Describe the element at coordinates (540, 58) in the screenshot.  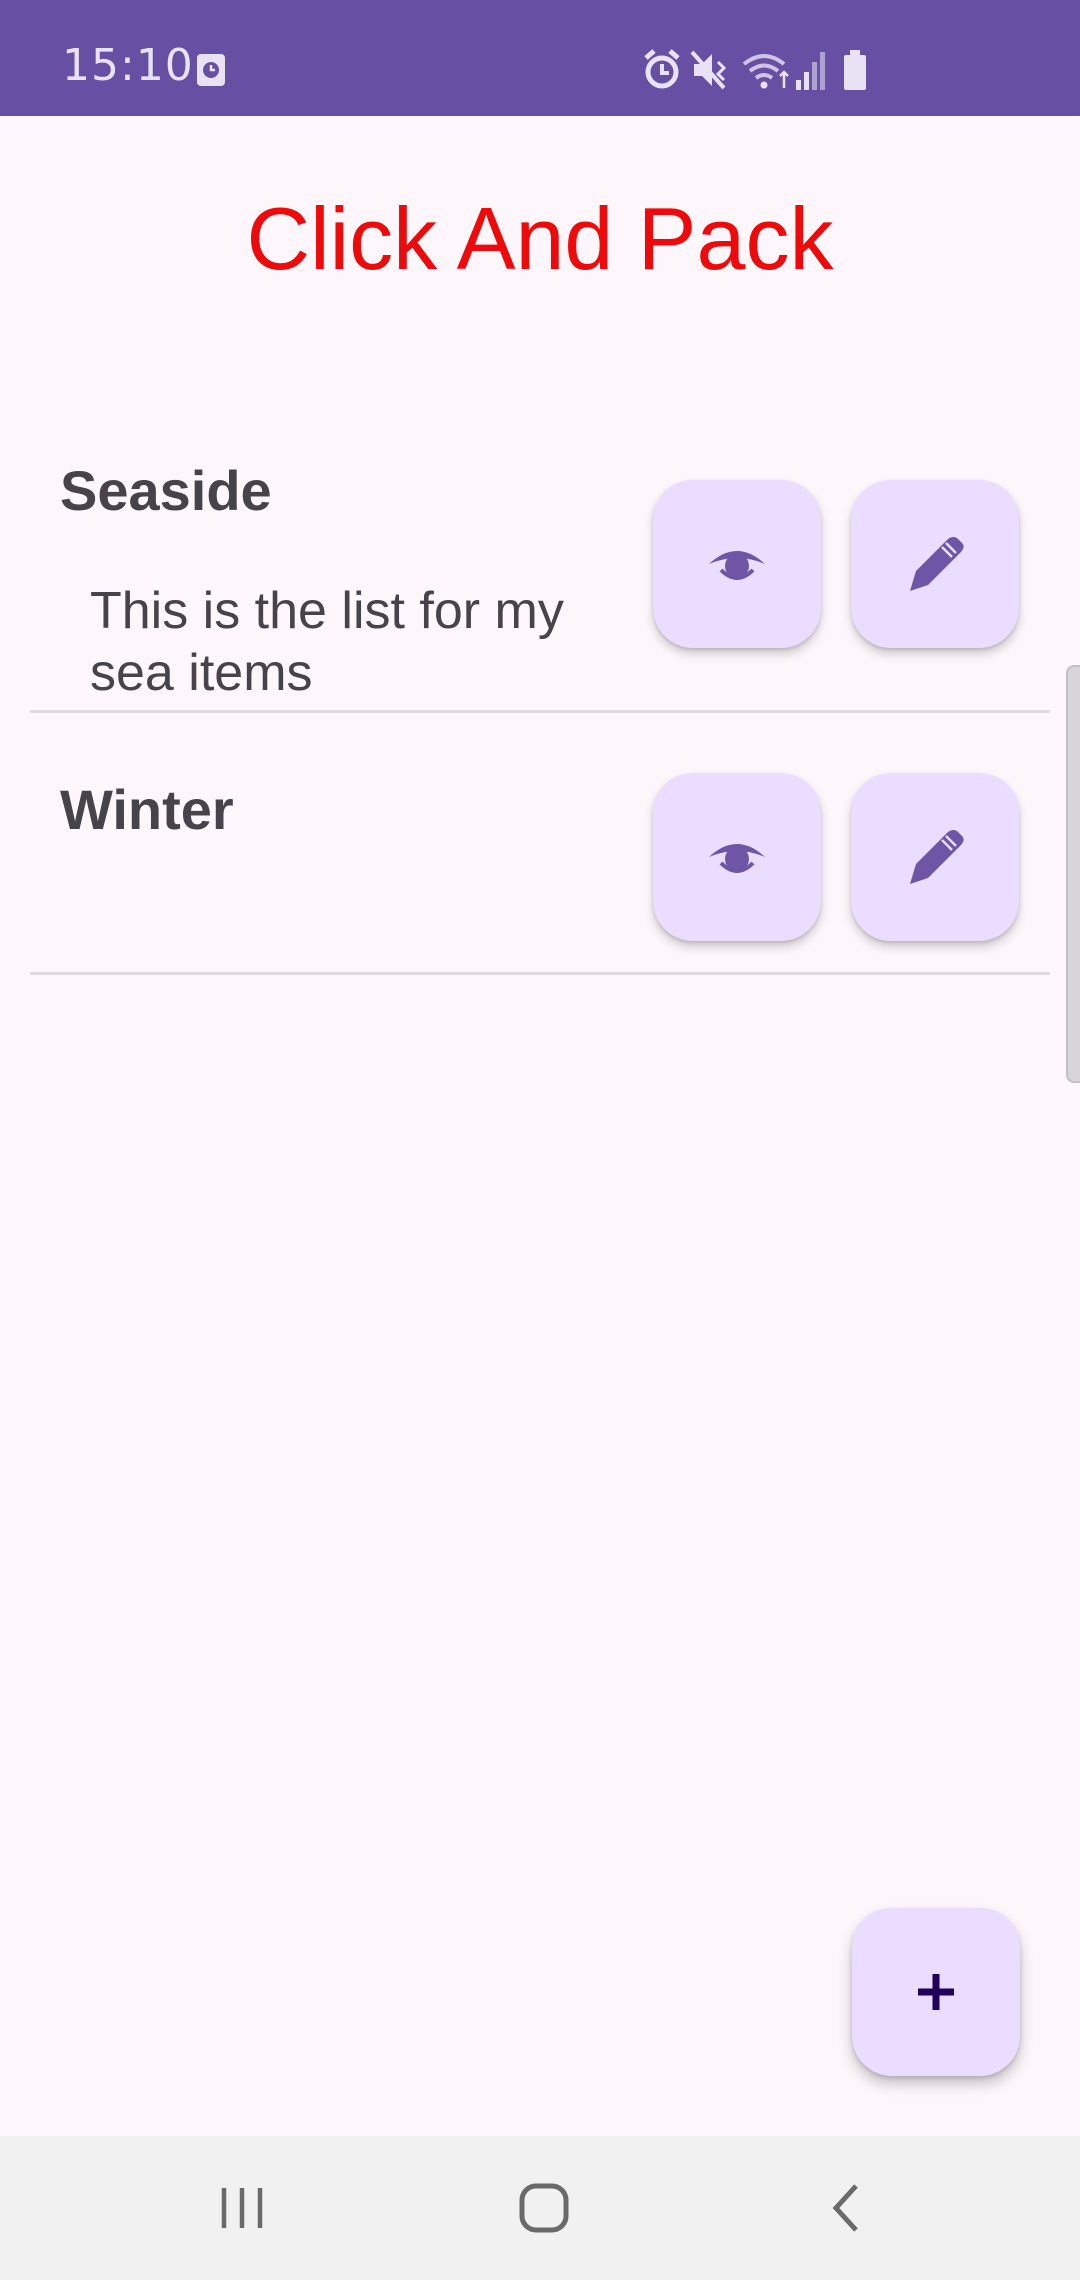
I see `status-bar: 15:10` at that location.